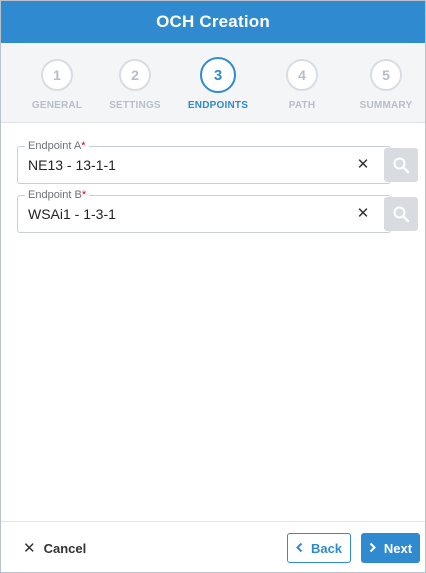 This screenshot has height=573, width=426. Describe the element at coordinates (218, 75) in the screenshot. I see `step-number: 3` at that location.